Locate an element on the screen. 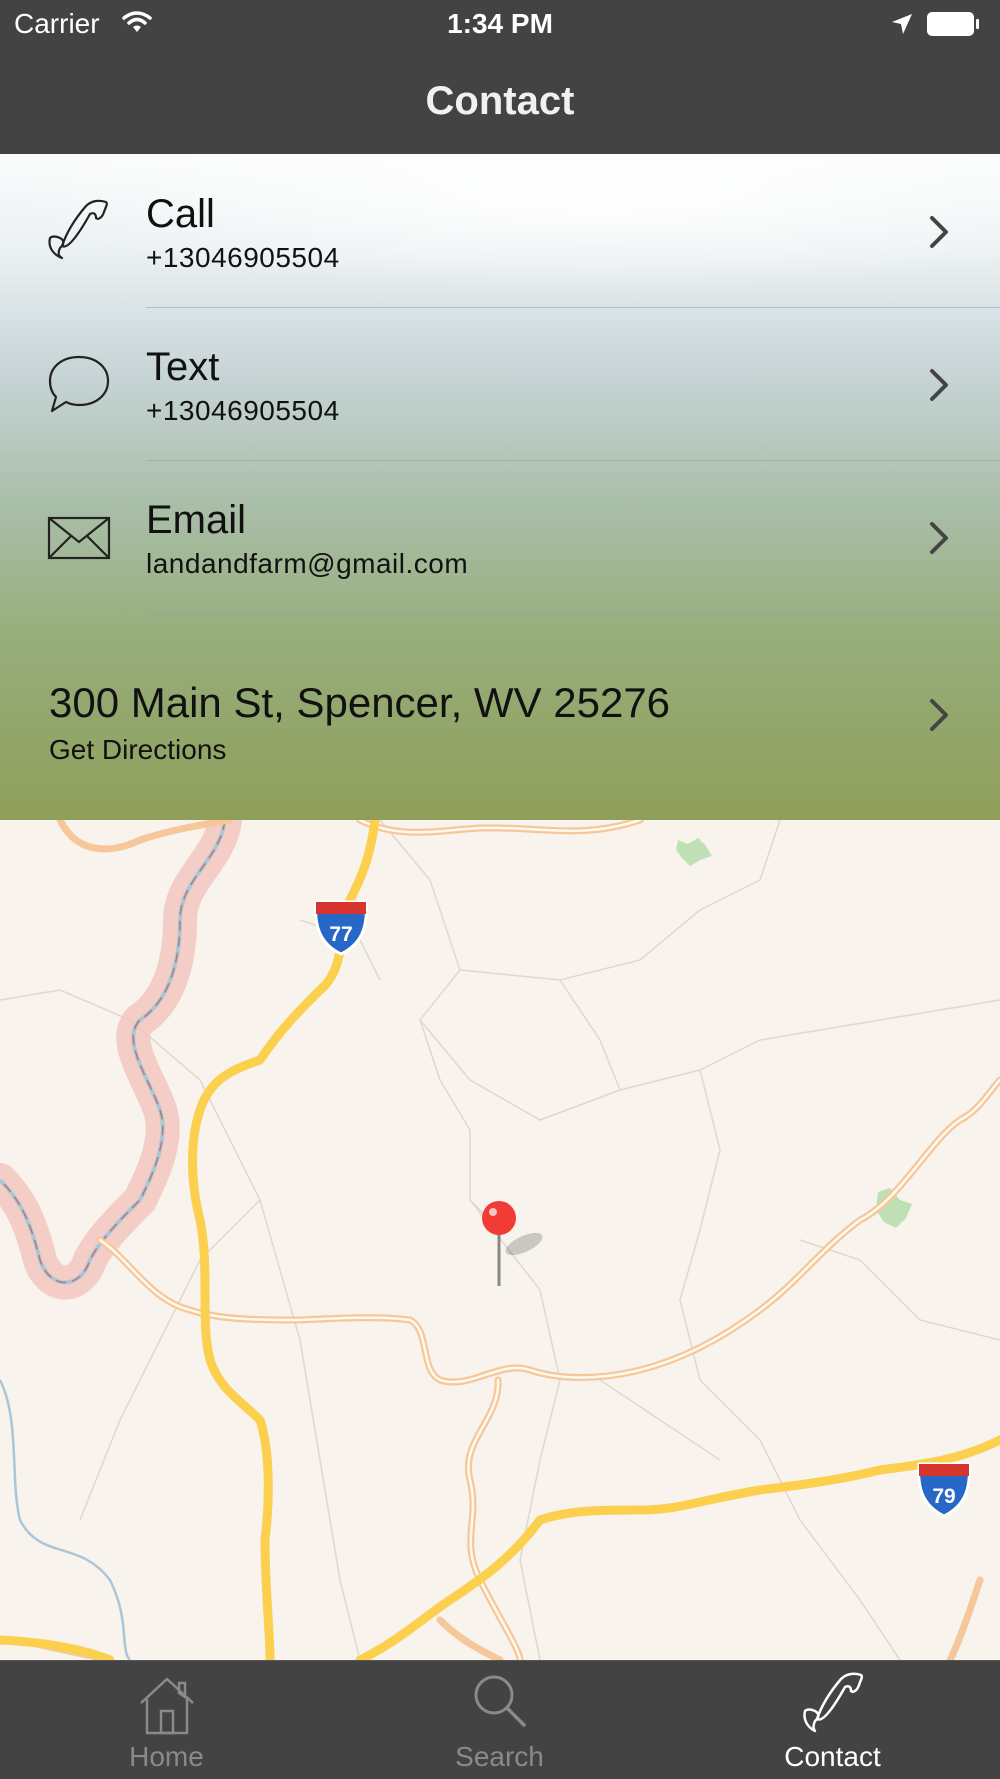 This screenshot has width=1000, height=1779. page-title: Contact is located at coordinates (500, 101).